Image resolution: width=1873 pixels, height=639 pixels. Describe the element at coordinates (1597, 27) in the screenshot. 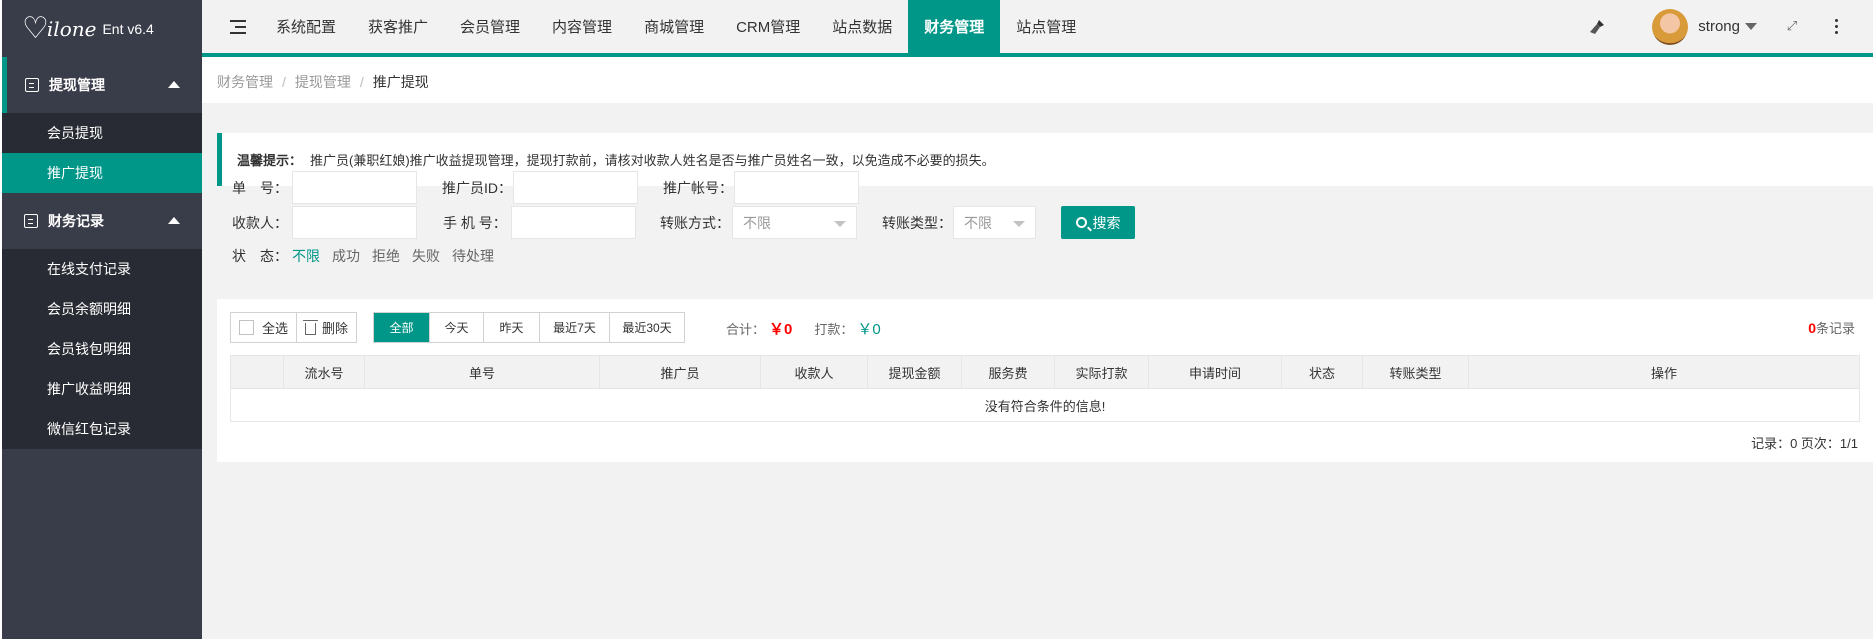

I see `clear-cache-icon` at that location.